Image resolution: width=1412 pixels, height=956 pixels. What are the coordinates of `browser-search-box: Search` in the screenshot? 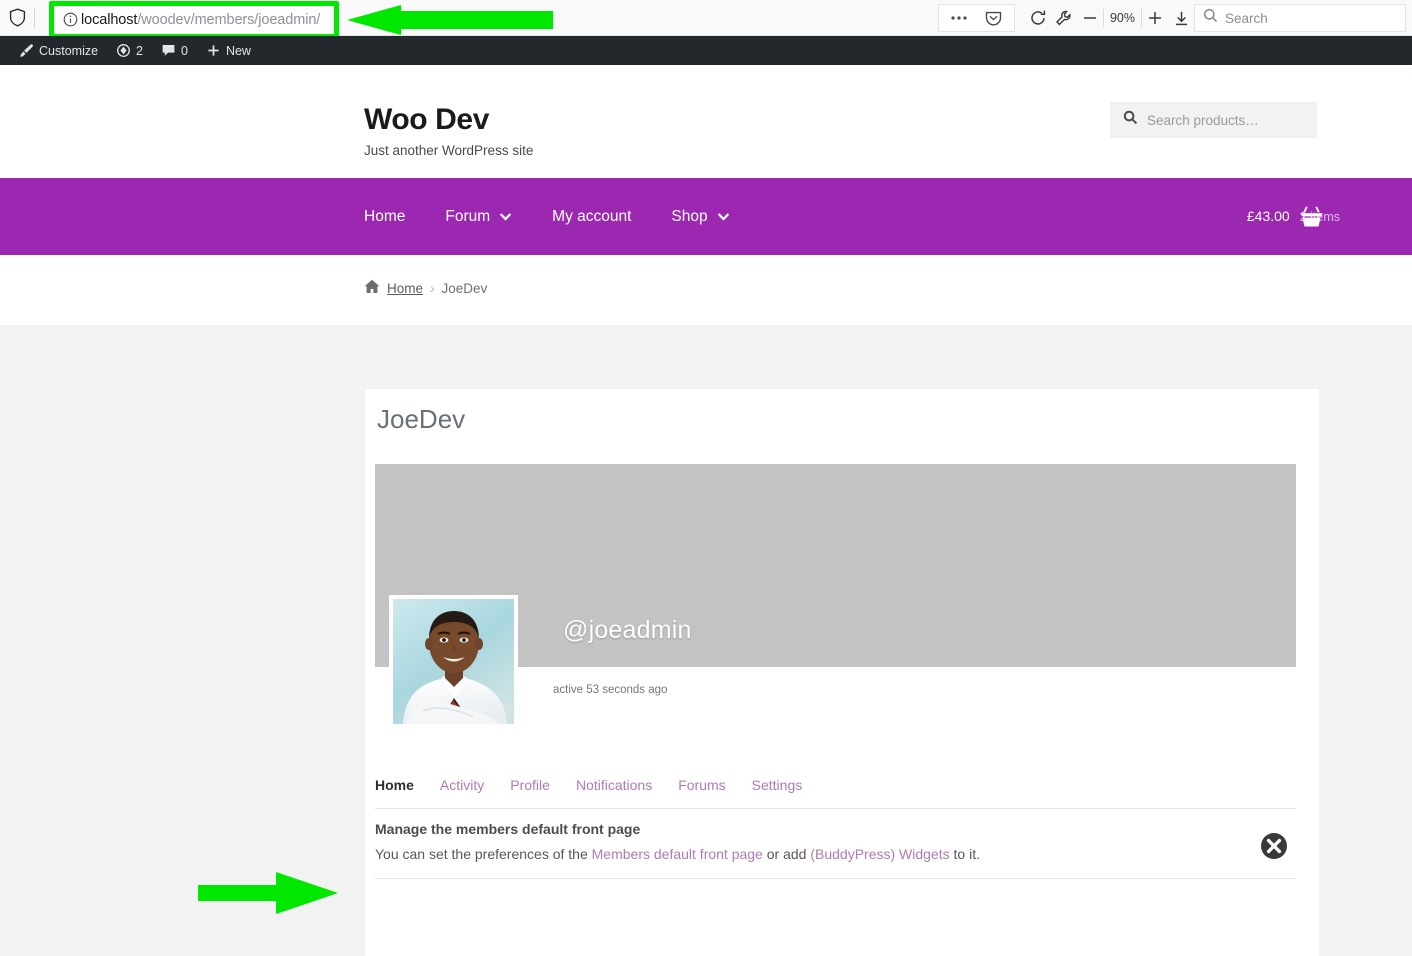 It's located at (1300, 18).